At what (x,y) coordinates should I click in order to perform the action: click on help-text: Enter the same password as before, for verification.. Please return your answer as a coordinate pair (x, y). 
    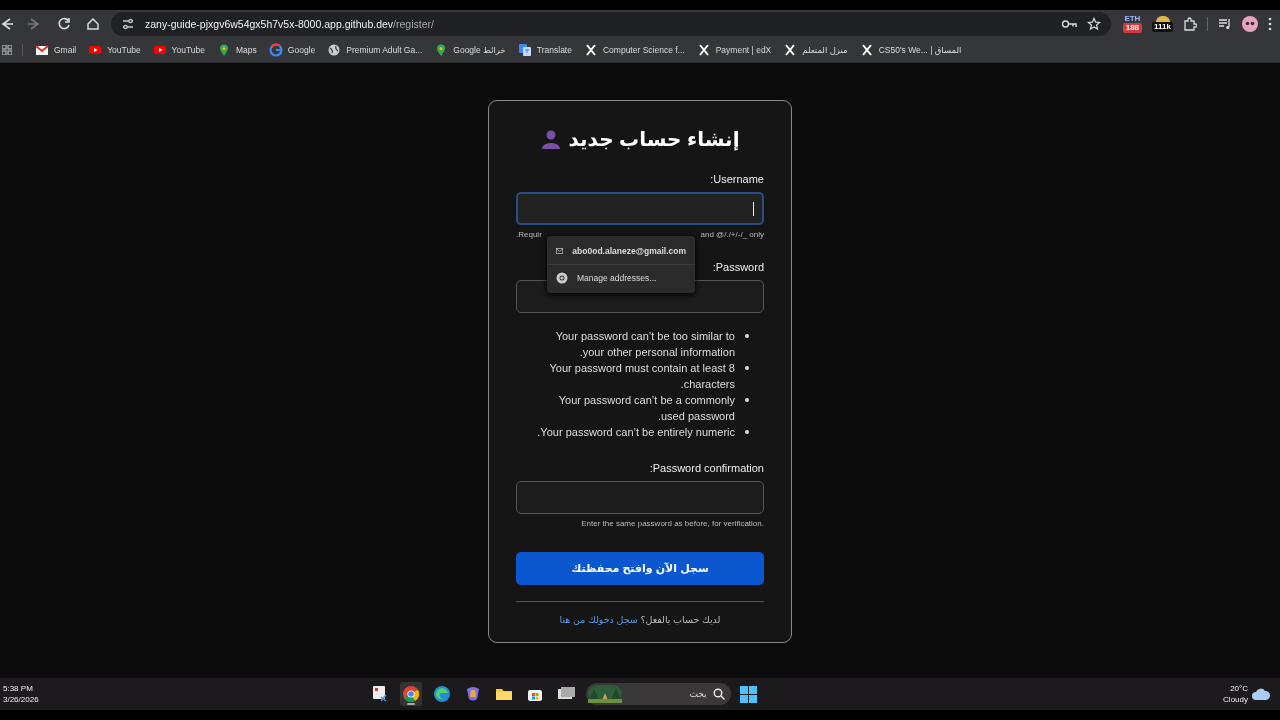
    Looking at the image, I should click on (672, 523).